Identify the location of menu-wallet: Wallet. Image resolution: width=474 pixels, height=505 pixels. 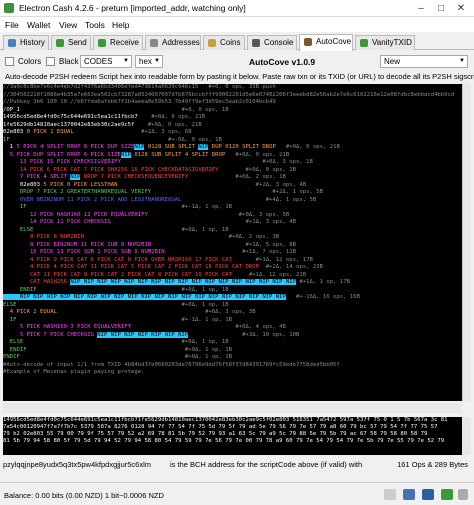
(38, 25).